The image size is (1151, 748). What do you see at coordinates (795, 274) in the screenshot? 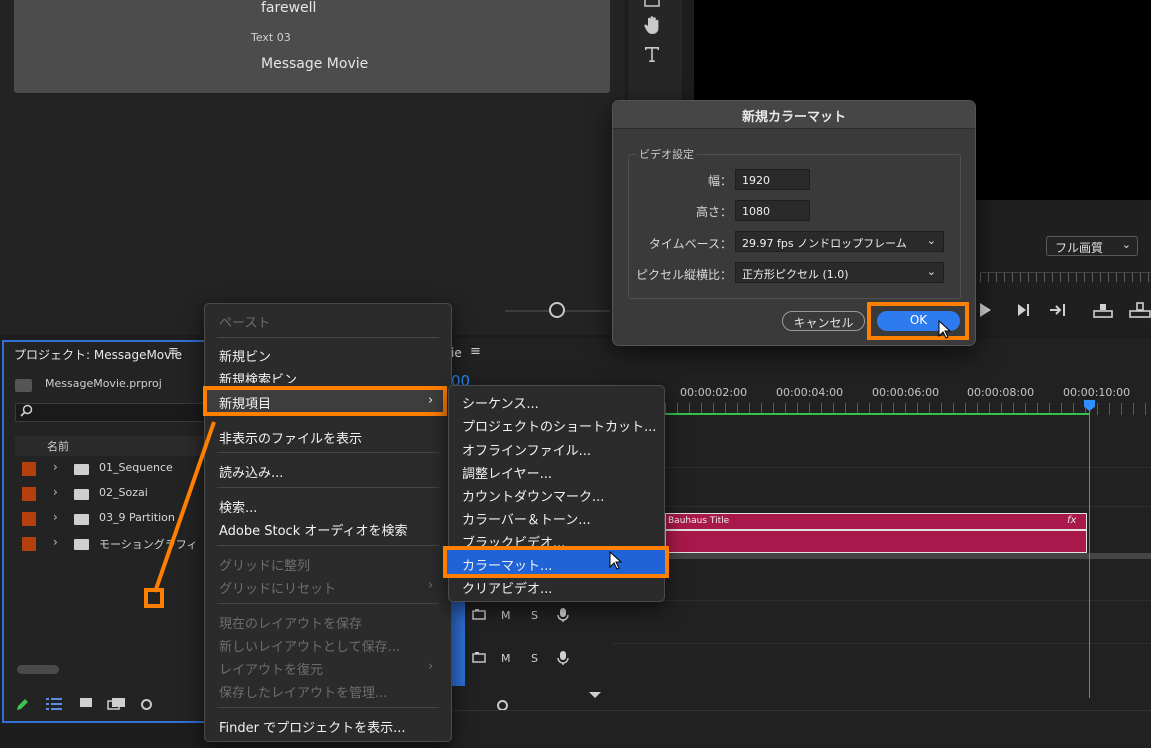
I see `pixel-aspect-value: 正方形ピクセル (1.0)` at bounding box center [795, 274].